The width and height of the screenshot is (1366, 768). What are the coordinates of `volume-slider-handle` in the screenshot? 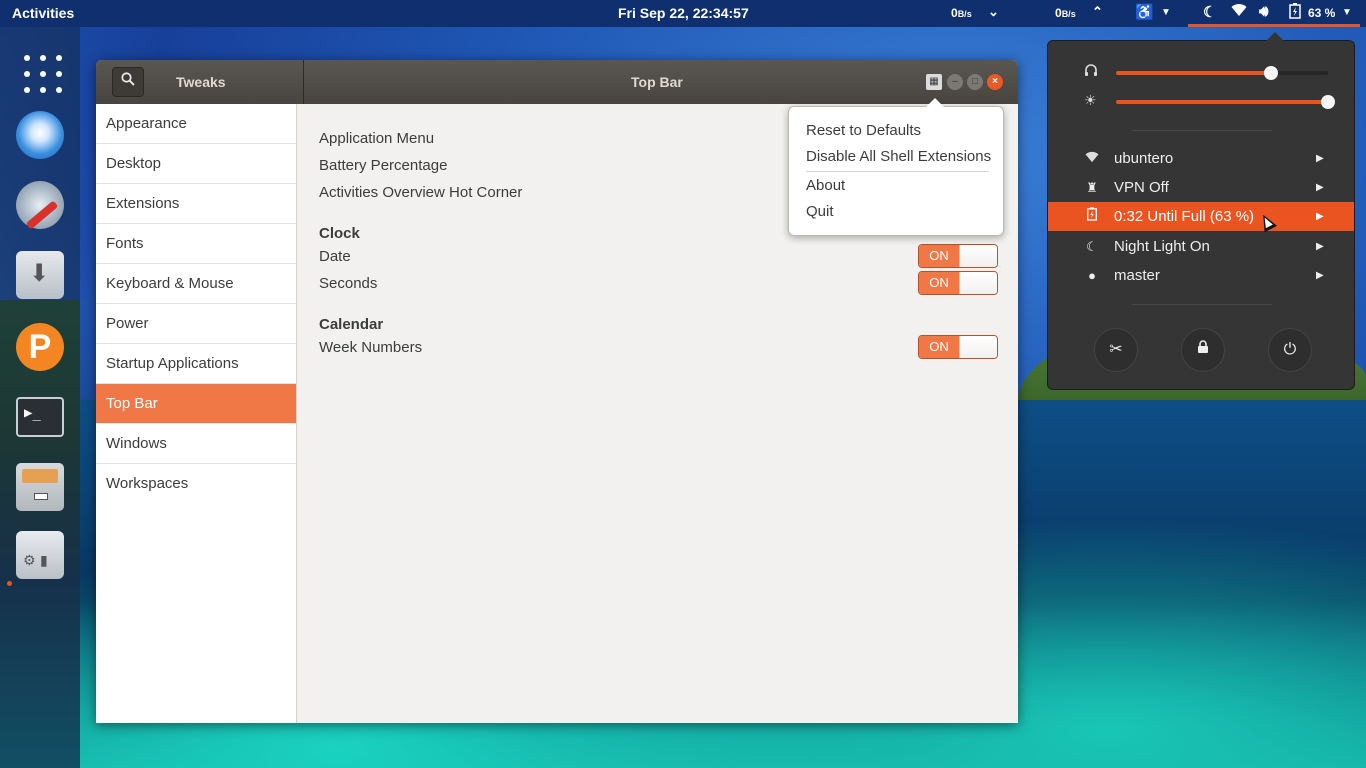 It's located at (1270, 73).